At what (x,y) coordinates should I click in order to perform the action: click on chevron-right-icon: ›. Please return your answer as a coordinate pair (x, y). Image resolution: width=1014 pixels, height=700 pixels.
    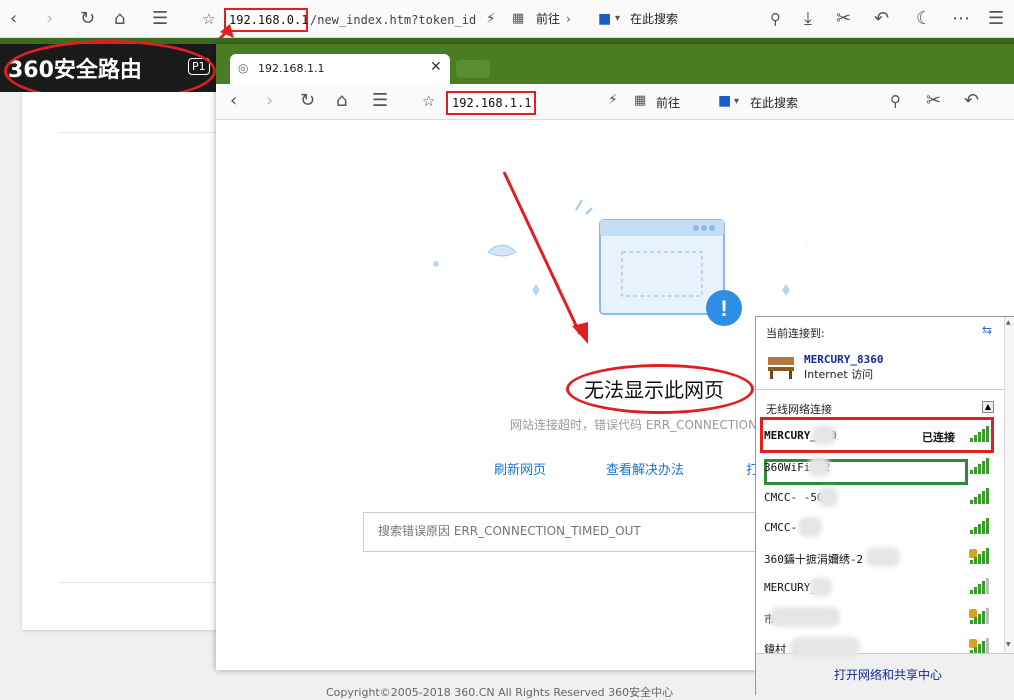
    Looking at the image, I should click on (568, 19).